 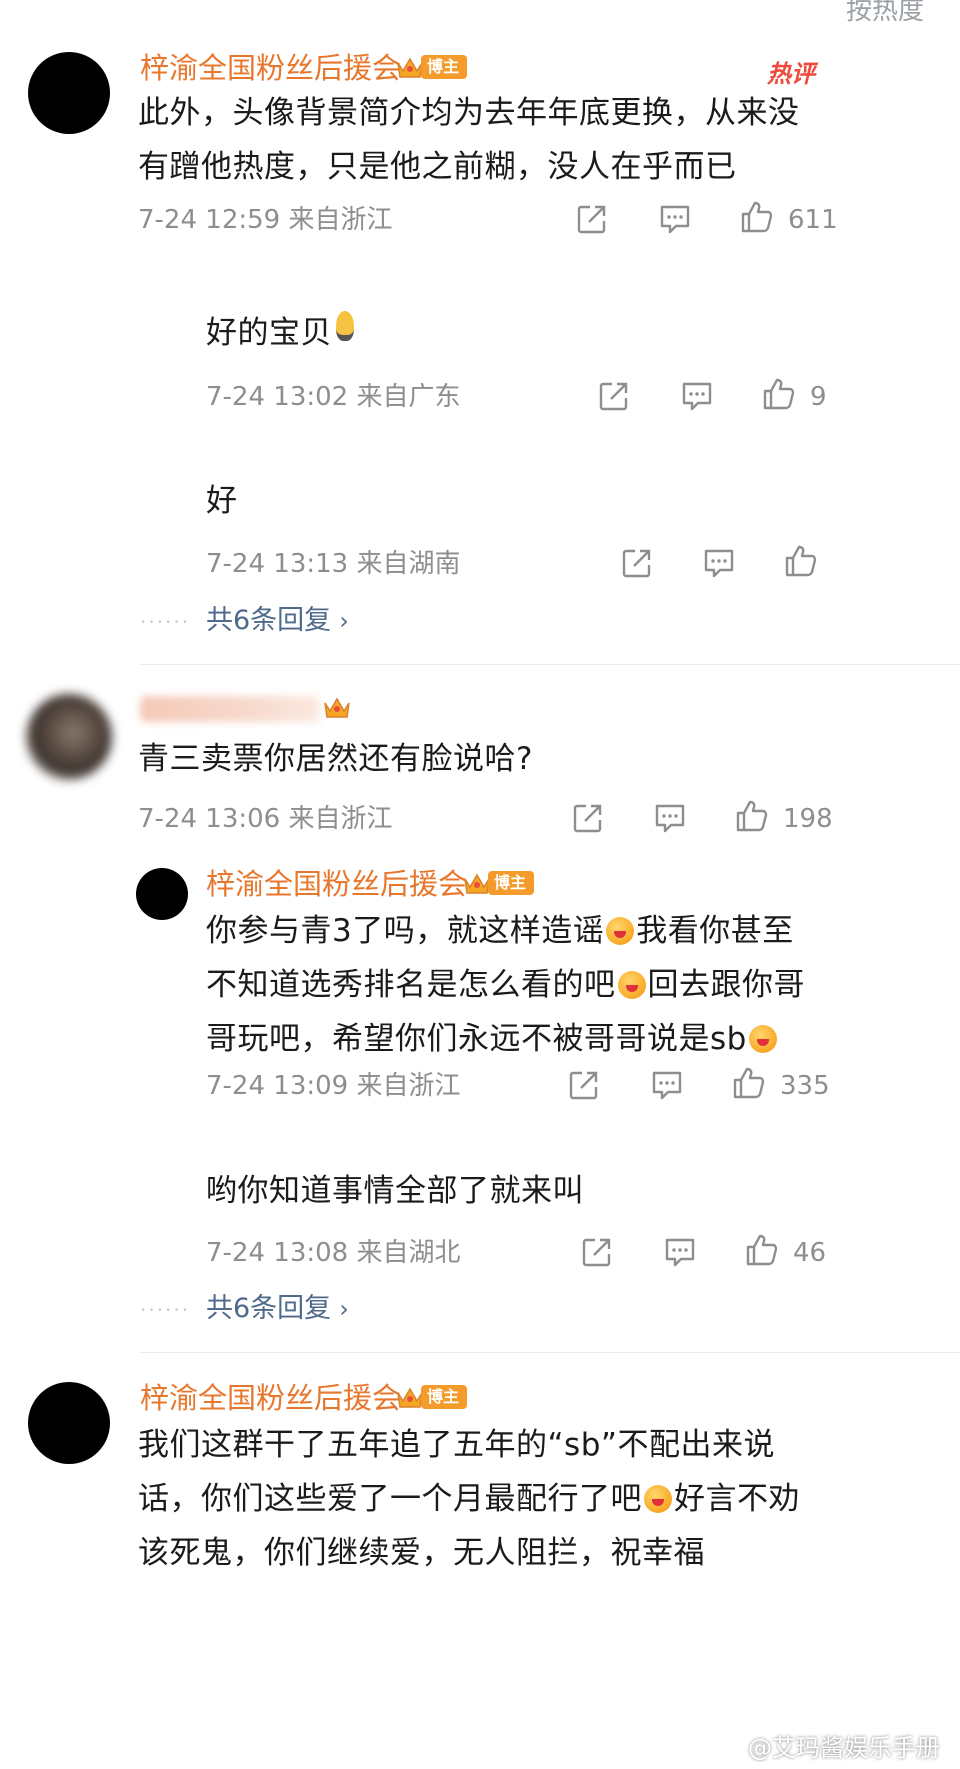 What do you see at coordinates (333, 397) in the screenshot?
I see `timestamp-location: 7-24 13:02 来自广东` at bounding box center [333, 397].